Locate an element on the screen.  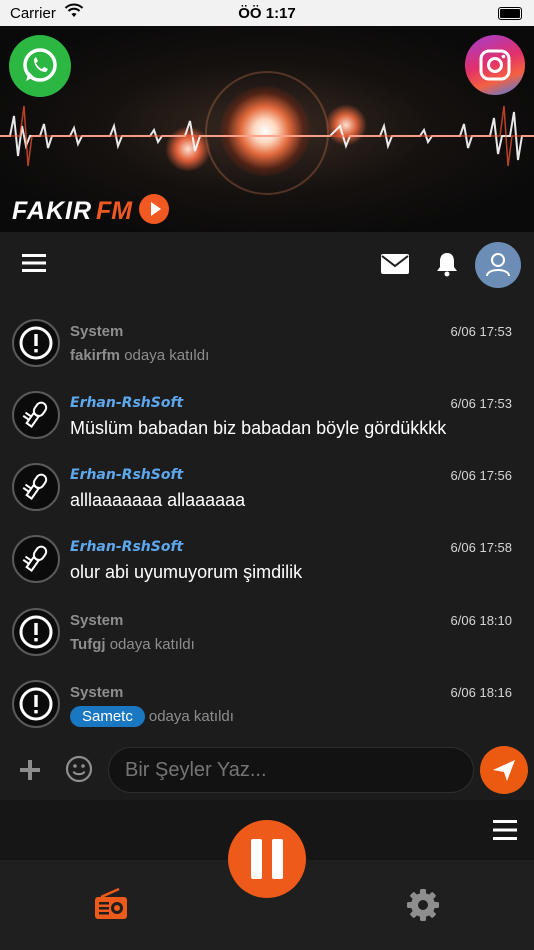
play-icon is located at coordinates (156, 209).